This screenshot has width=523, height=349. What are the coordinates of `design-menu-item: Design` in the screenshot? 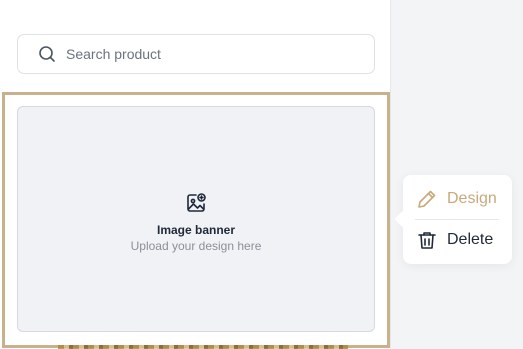 It's located at (459, 199).